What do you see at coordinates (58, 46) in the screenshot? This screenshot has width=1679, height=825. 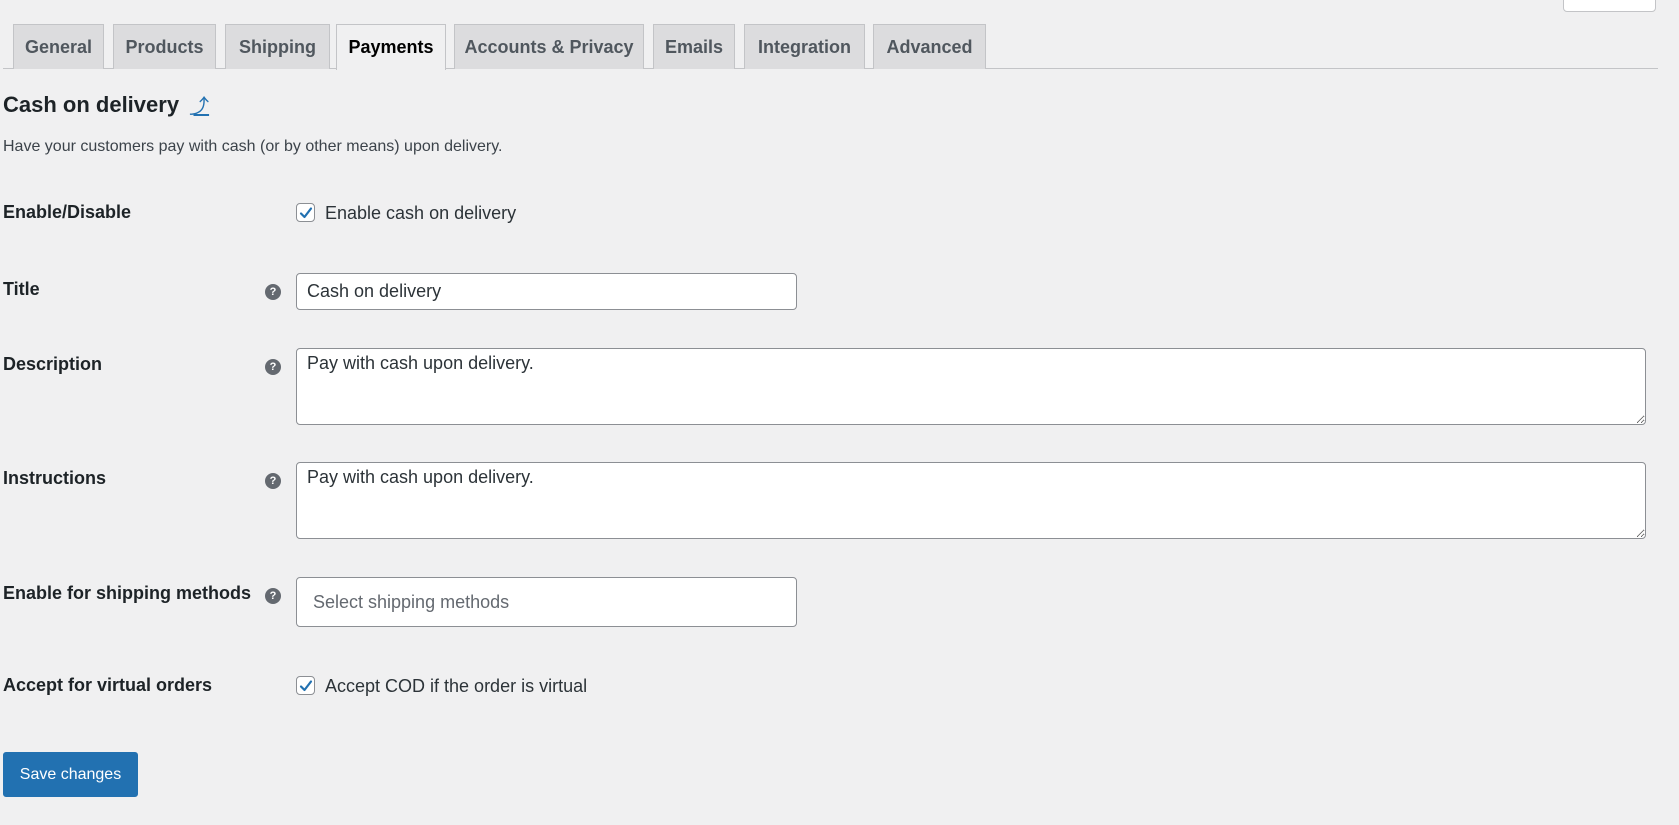 I see `tab-general: General` at bounding box center [58, 46].